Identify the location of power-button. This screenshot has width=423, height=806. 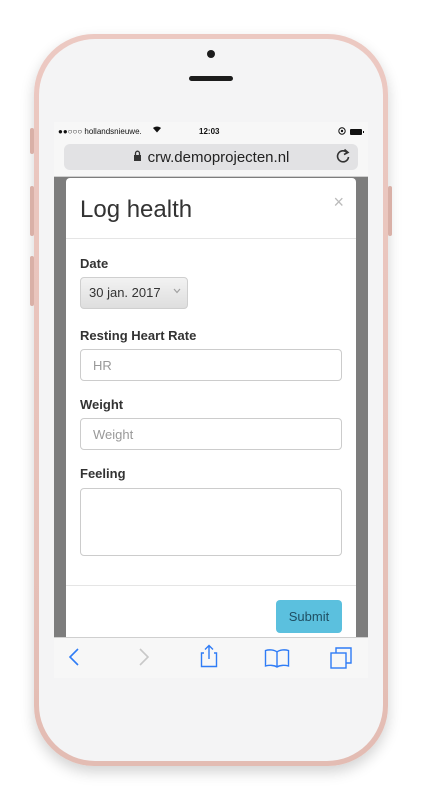
(390, 211).